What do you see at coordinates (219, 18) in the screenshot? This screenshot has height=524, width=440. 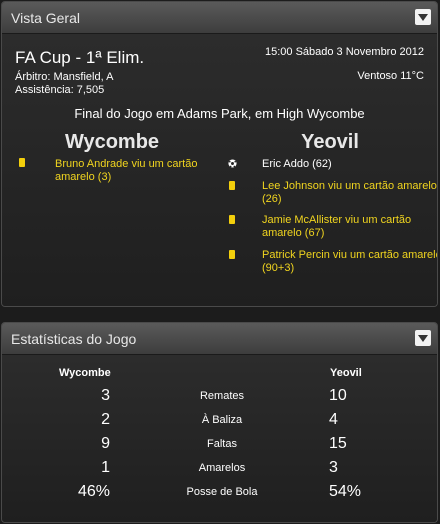 I see `overview-header: Vista Geral` at bounding box center [219, 18].